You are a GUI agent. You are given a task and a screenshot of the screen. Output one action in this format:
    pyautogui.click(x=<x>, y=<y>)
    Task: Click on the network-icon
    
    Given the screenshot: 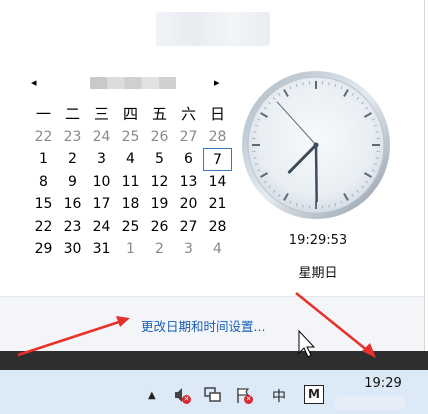 What is the action you would take?
    pyautogui.click(x=213, y=397)
    